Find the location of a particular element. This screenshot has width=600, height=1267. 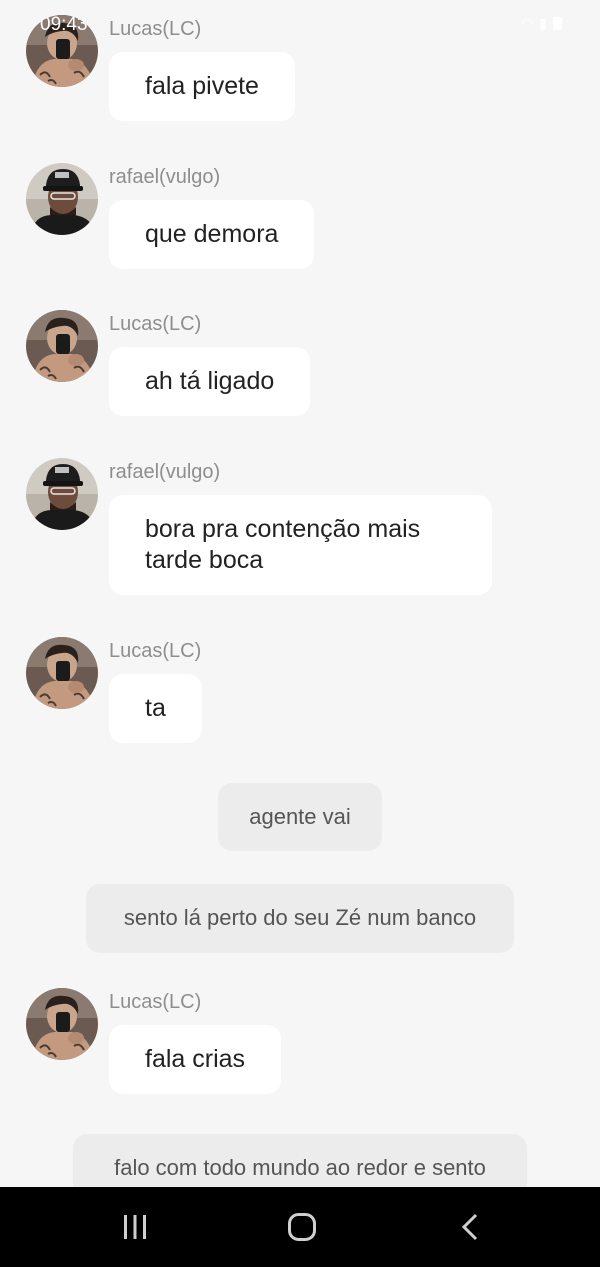

signal-icon: ▮ is located at coordinates (543, 23).